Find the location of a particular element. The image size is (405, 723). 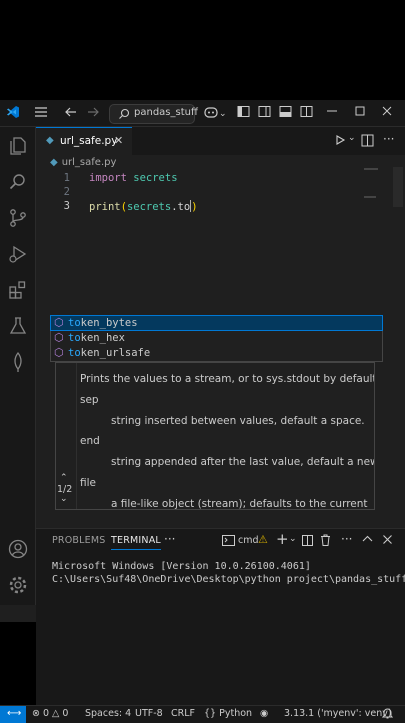

trash-icon is located at coordinates (325, 541).